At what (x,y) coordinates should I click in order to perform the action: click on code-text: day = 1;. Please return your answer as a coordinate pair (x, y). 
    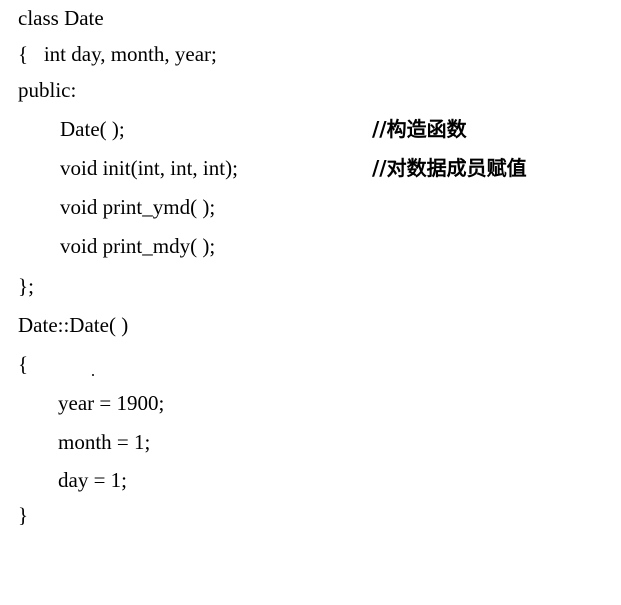
    Looking at the image, I should click on (92, 480).